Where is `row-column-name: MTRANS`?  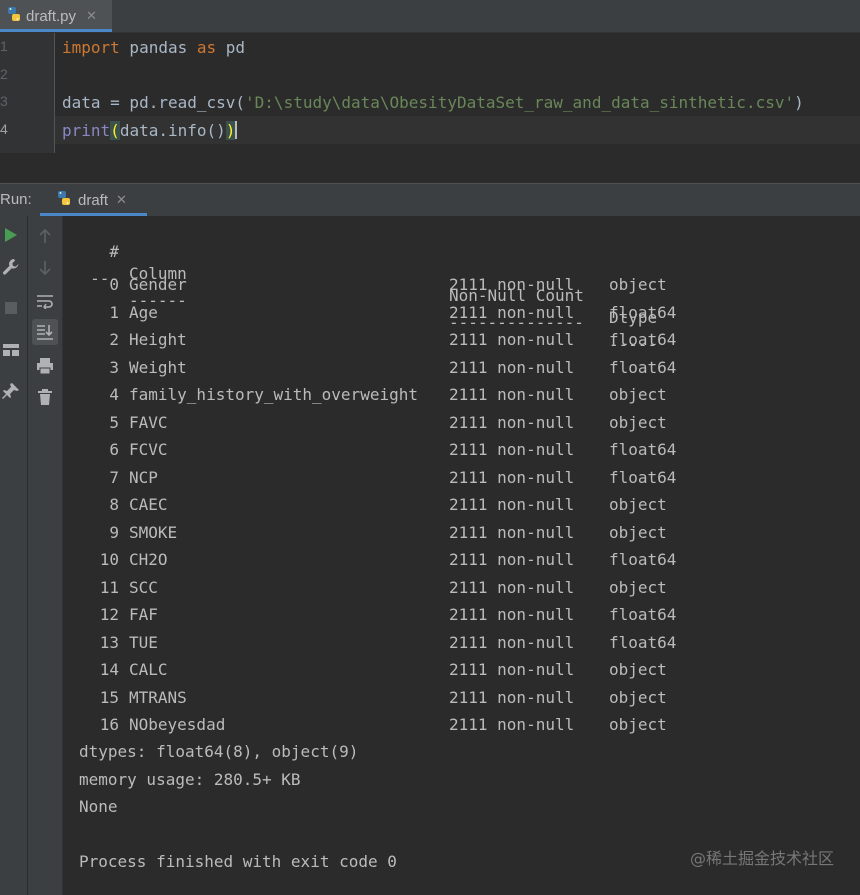 row-column-name: MTRANS is located at coordinates (158, 697).